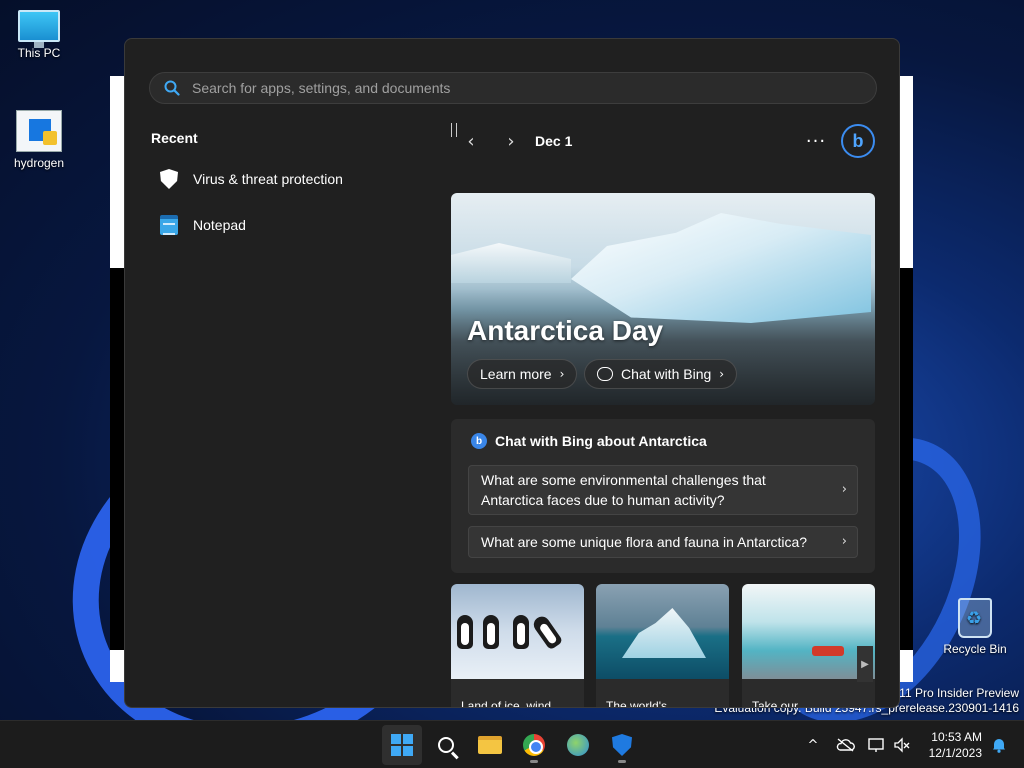 Image resolution: width=1024 pixels, height=768 pixels. I want to click on volume-muted-icon, so click(902, 745).